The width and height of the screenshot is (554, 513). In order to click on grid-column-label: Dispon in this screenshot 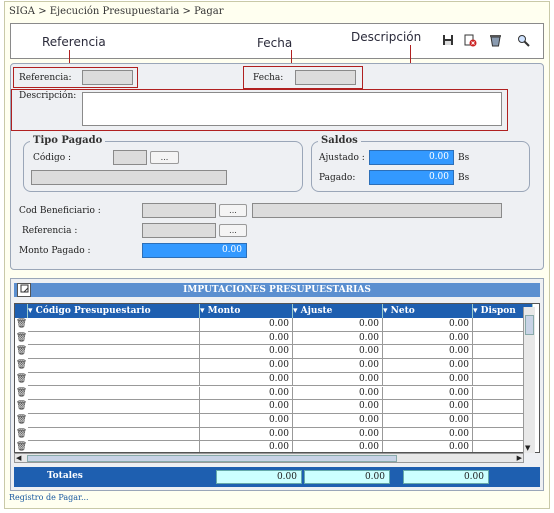, I will do `click(498, 311)`.